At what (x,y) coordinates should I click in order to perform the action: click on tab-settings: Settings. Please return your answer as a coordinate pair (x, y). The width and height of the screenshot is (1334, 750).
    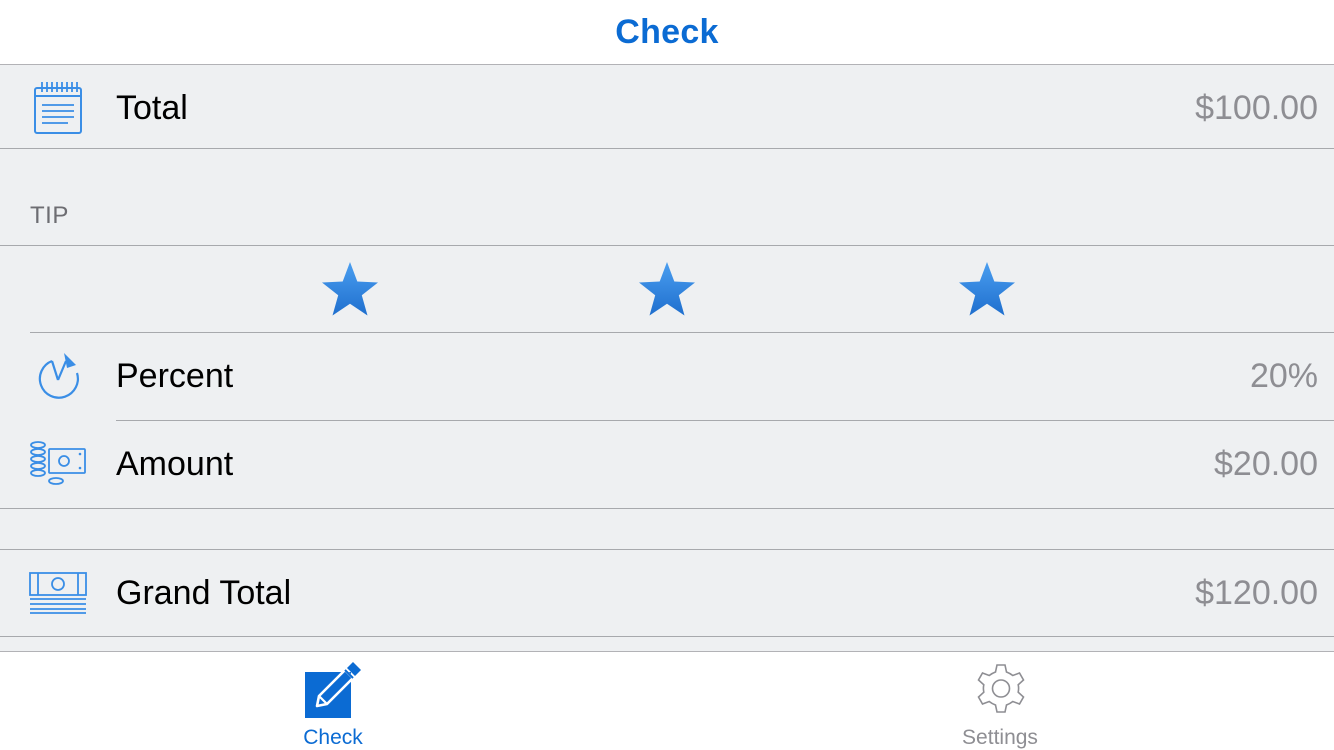
    Looking at the image, I should click on (1000, 701).